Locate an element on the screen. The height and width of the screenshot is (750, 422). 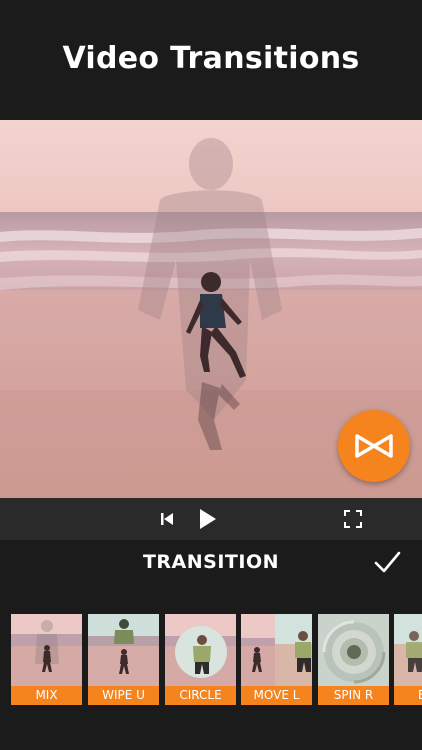
fullscreen-button is located at coordinates (353, 519).